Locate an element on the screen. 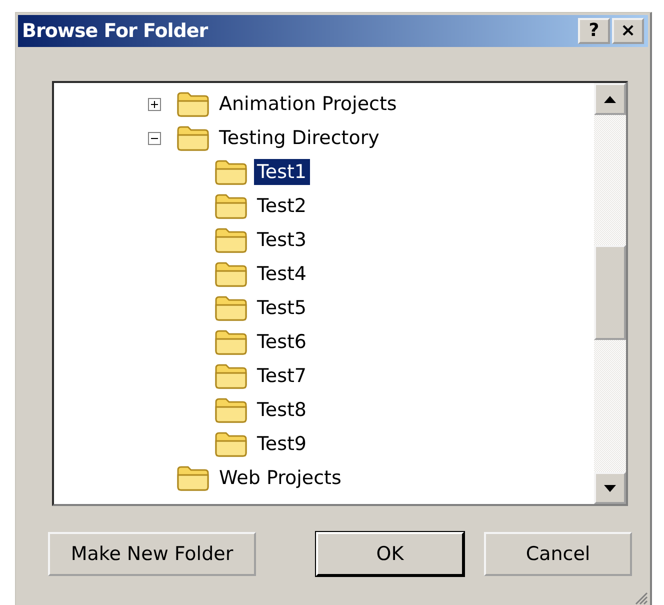 Image resolution: width=664 pixels, height=605 pixels. dialog-button: Cancel is located at coordinates (558, 554).